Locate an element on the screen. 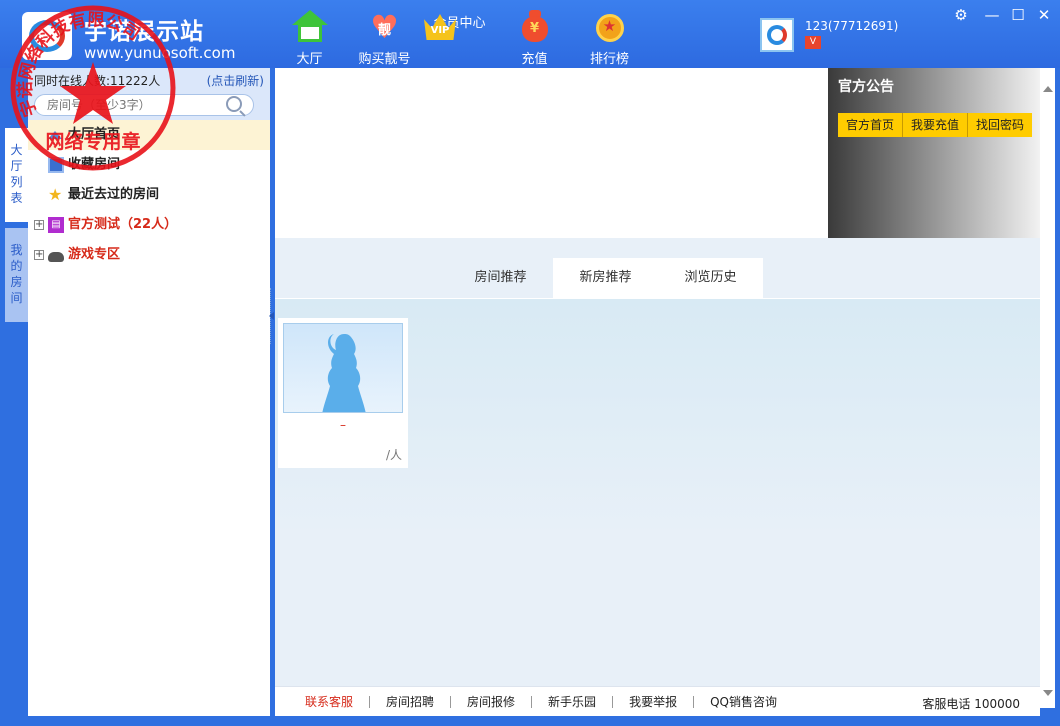 The height and width of the screenshot is (726, 1060). nav-recharge: ¥ 充值 is located at coordinates (534, 37).